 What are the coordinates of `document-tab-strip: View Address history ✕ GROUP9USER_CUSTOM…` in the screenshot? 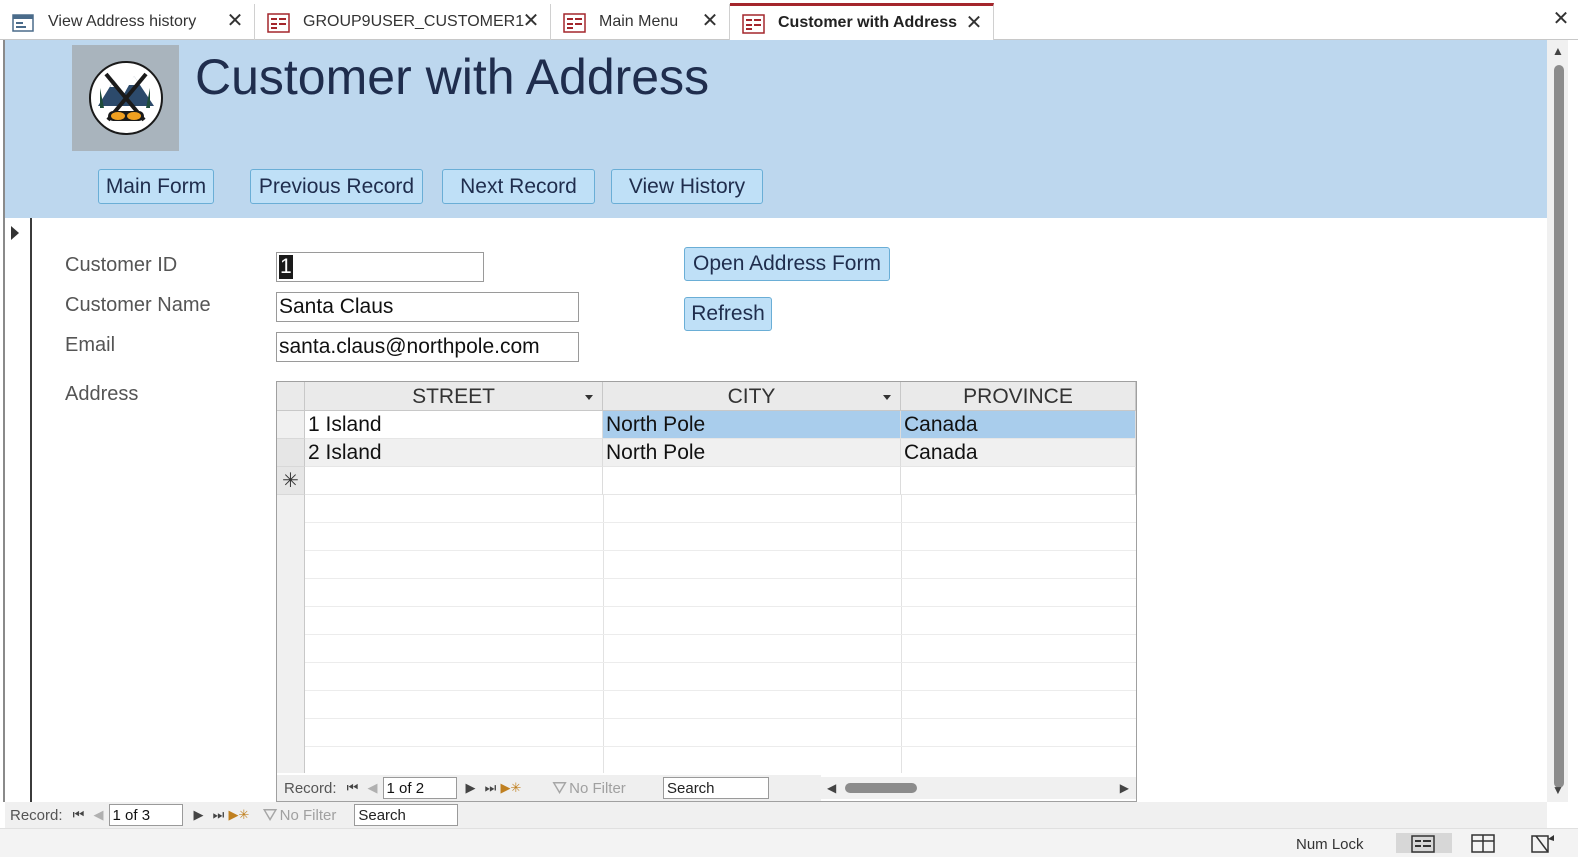 It's located at (789, 20).